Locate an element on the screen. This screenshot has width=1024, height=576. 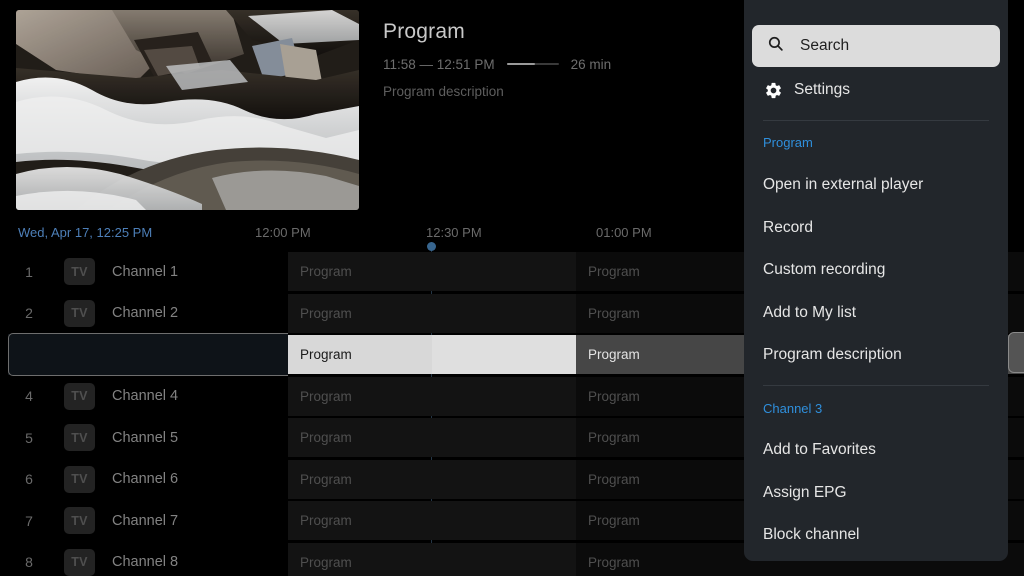
menu-item: Custom recording is located at coordinates (824, 270).